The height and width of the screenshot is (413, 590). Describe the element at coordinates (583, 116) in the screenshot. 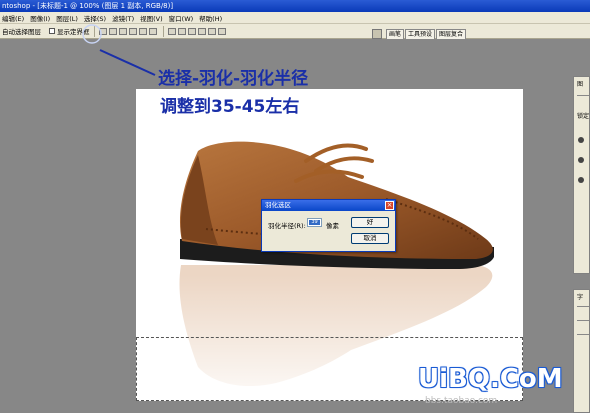

I see `lock-label: 锁定` at that location.